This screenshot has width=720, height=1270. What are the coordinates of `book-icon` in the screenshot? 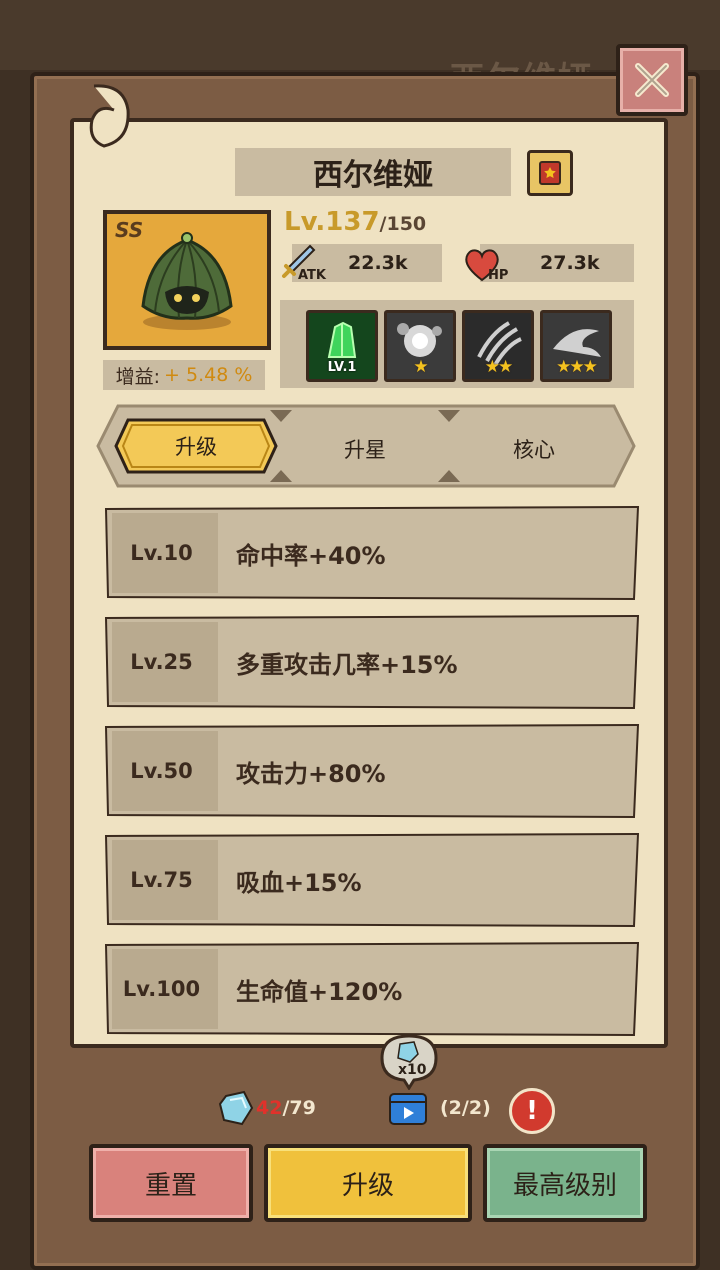 It's located at (550, 173).